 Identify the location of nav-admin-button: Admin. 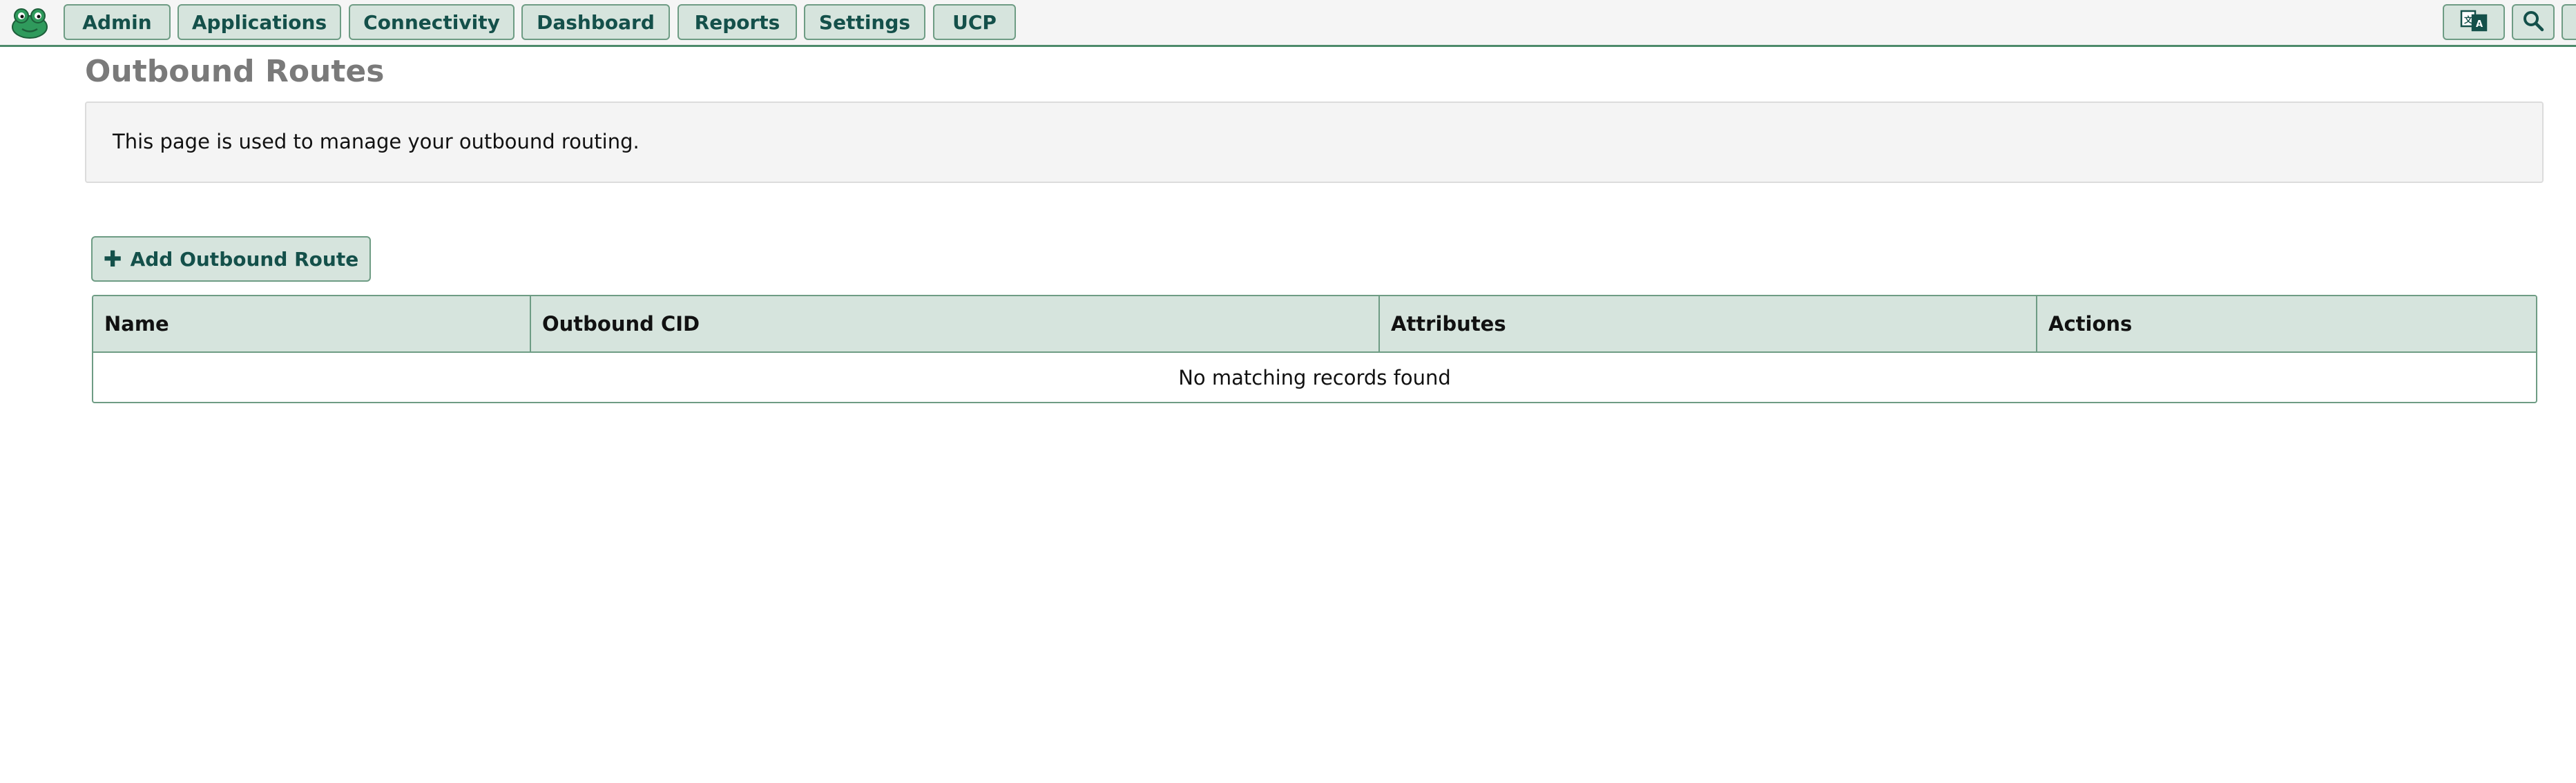
(117, 22).